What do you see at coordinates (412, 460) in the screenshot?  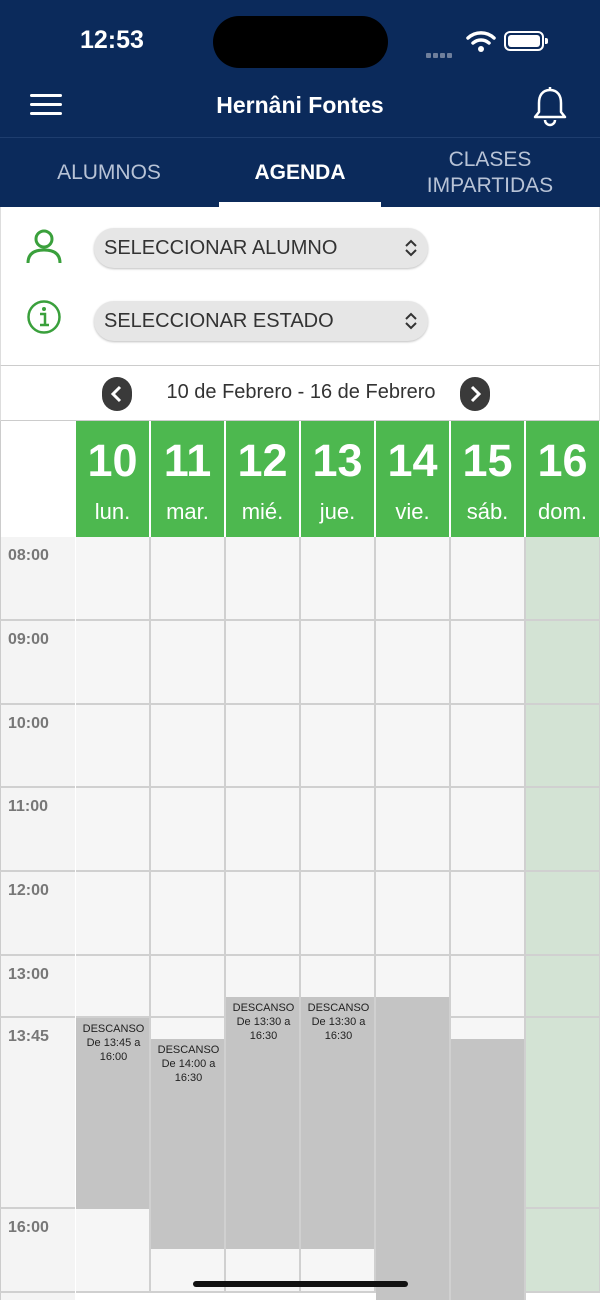 I see `day-number: 14` at bounding box center [412, 460].